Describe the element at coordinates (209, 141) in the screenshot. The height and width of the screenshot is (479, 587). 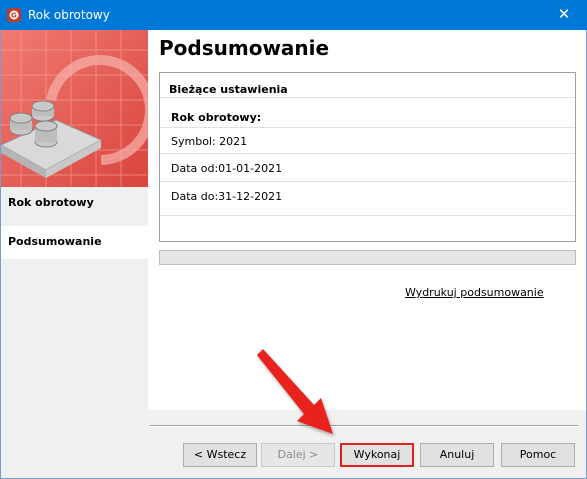
I see `symbol-value: Symbol: 2021` at that location.